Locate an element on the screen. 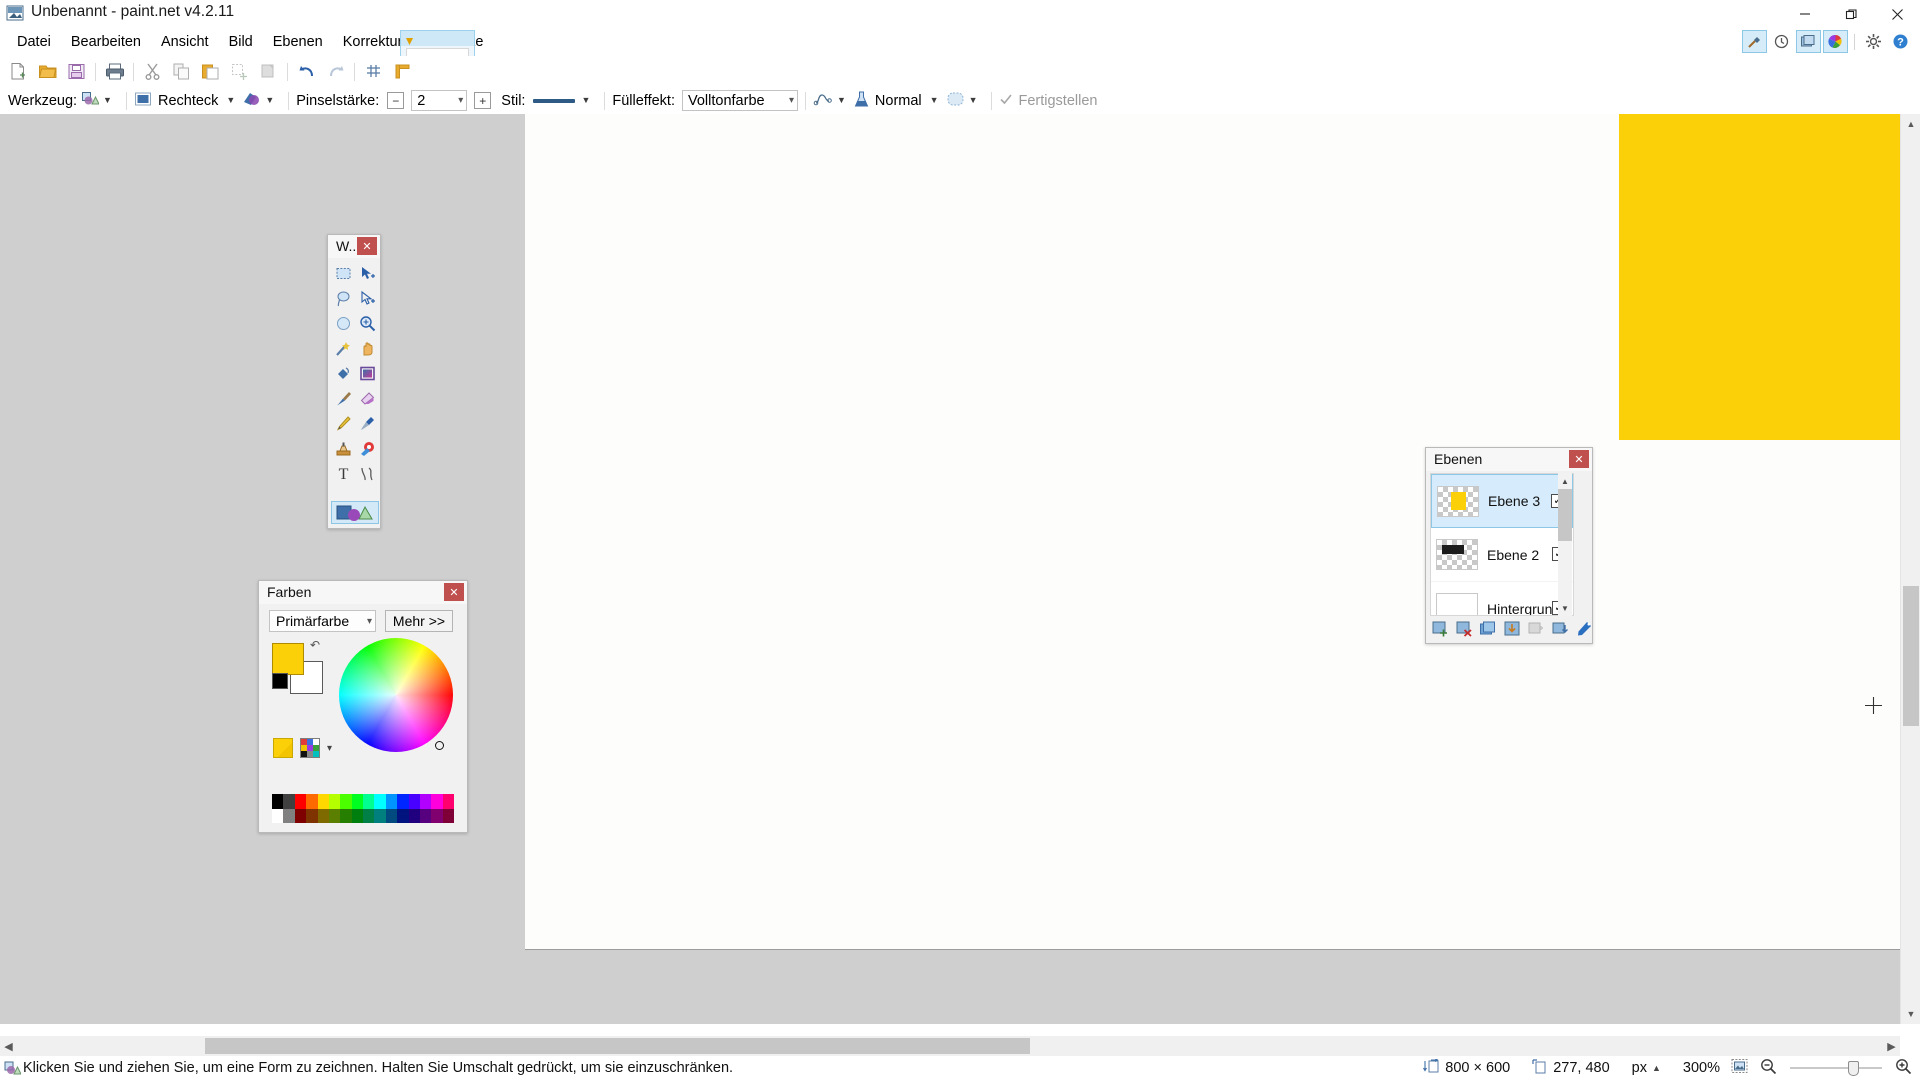 Image resolution: width=1920 pixels, height=1080 pixels. layer-scroll-thumb is located at coordinates (1565, 515).